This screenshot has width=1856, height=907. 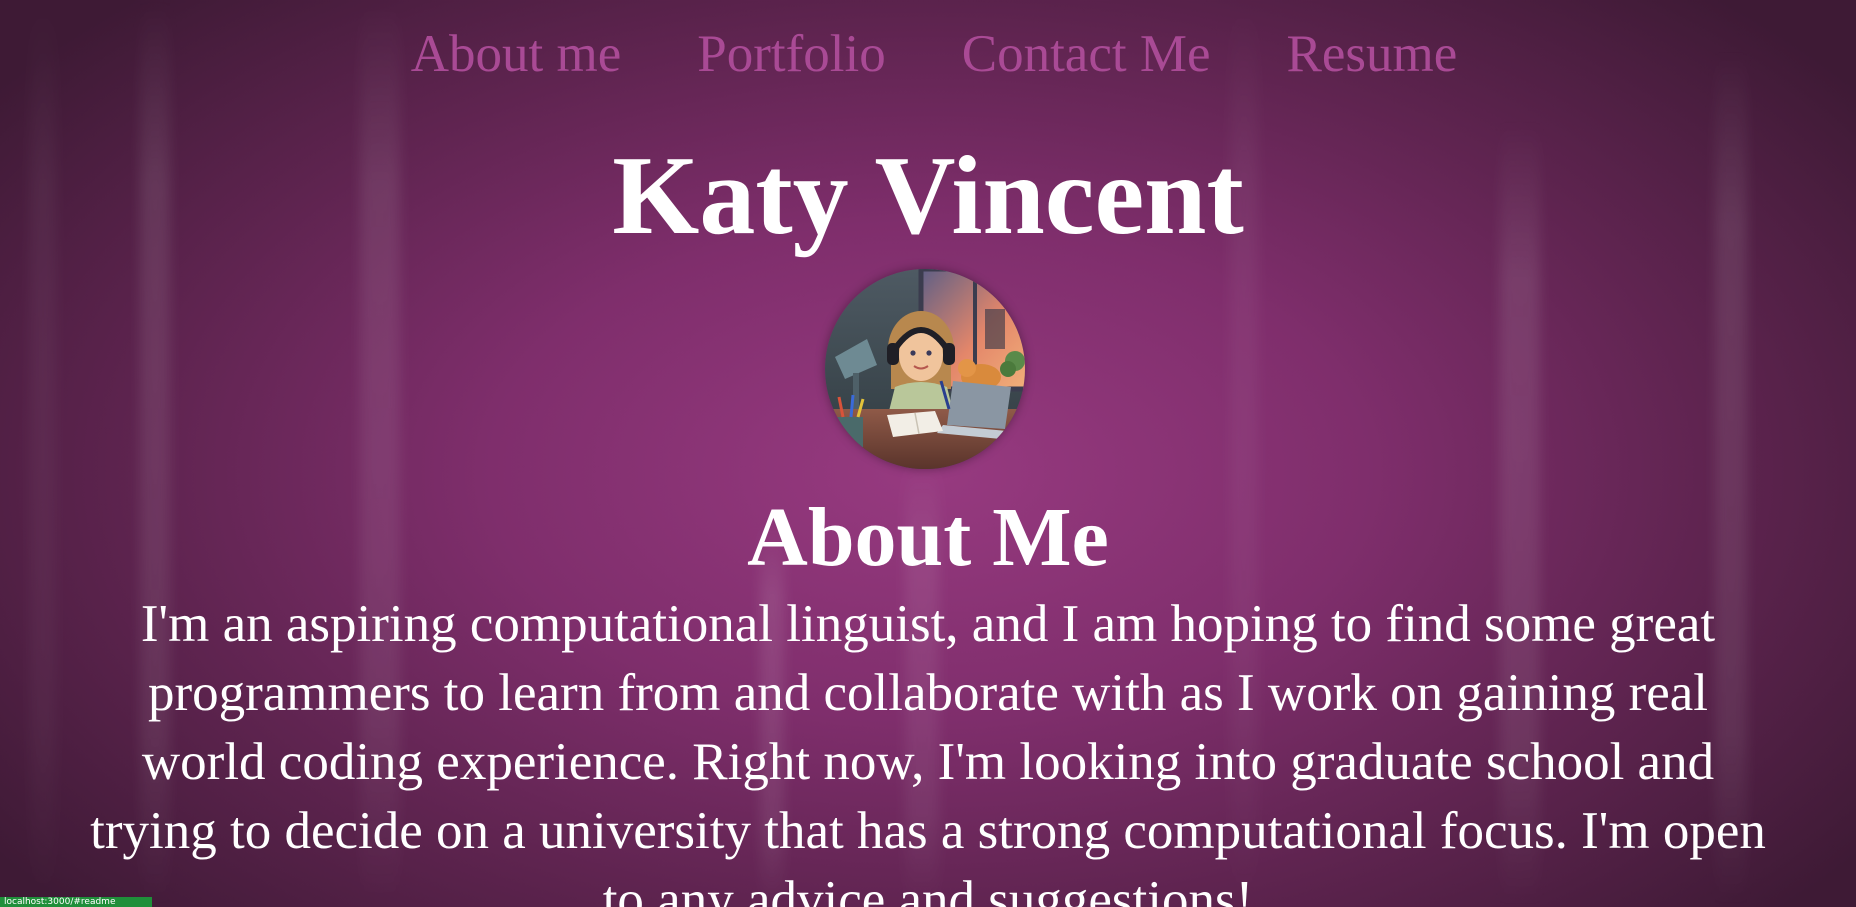 What do you see at coordinates (925, 369) in the screenshot?
I see `bitmoji-avatar-at-desk-icon` at bounding box center [925, 369].